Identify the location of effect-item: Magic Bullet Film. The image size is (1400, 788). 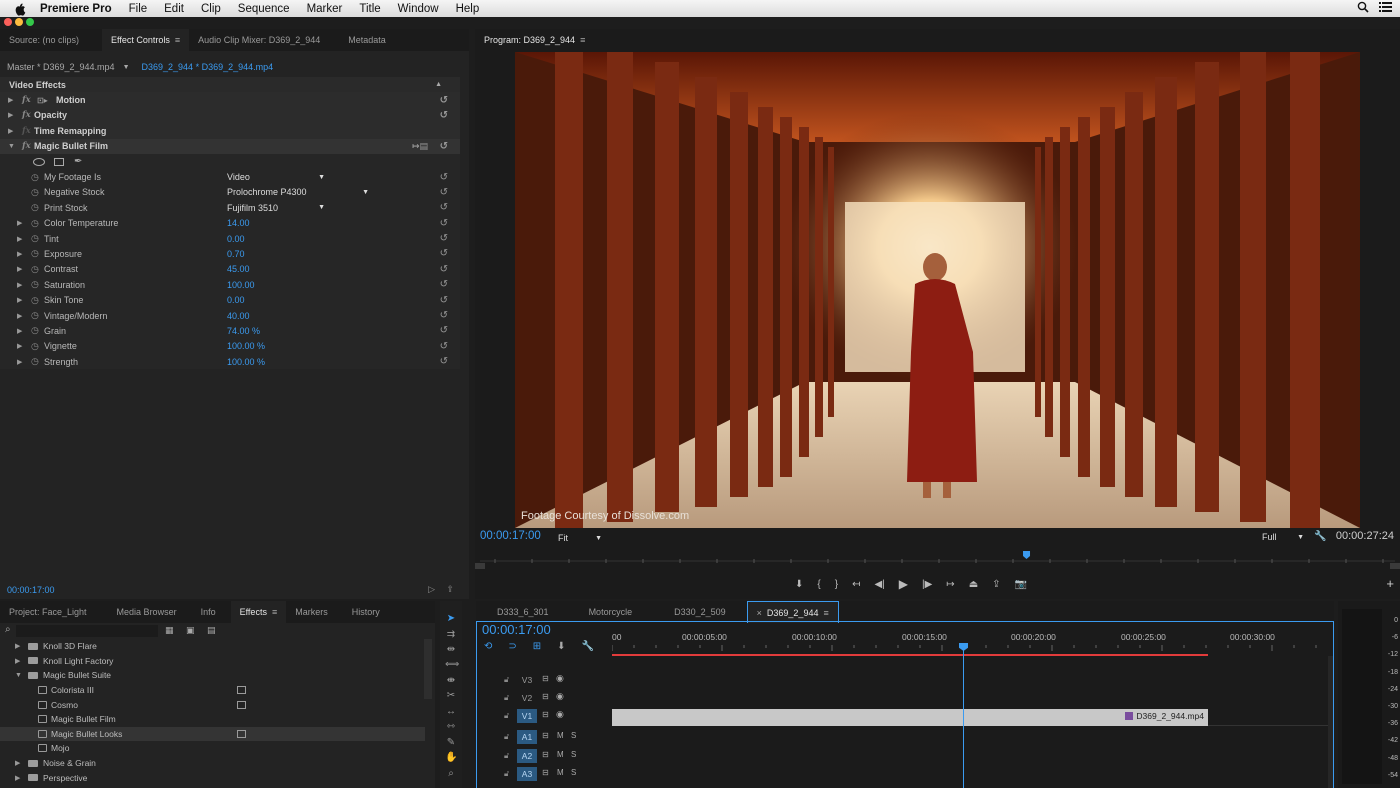
(212, 719).